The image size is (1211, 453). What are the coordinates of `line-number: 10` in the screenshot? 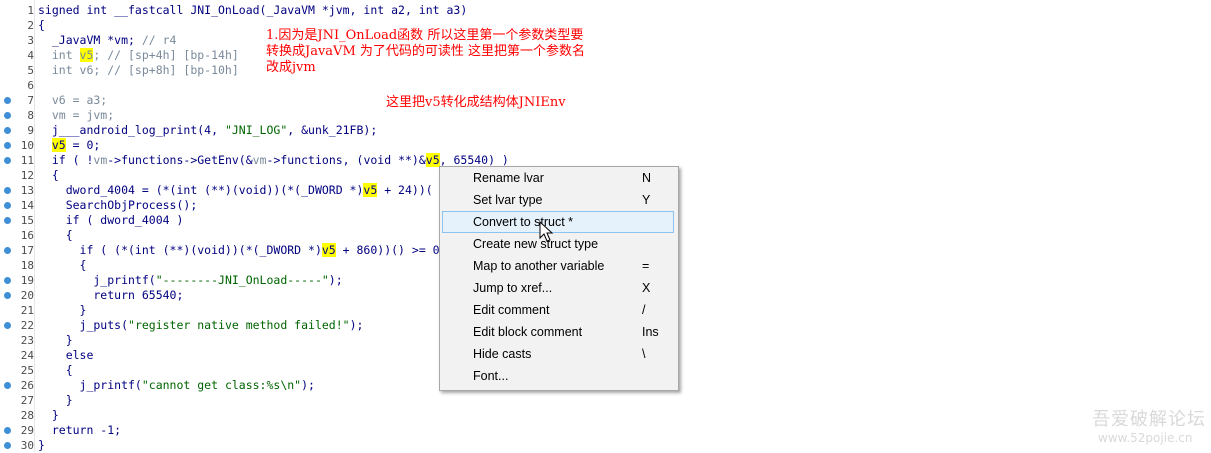 It's located at (27, 145).